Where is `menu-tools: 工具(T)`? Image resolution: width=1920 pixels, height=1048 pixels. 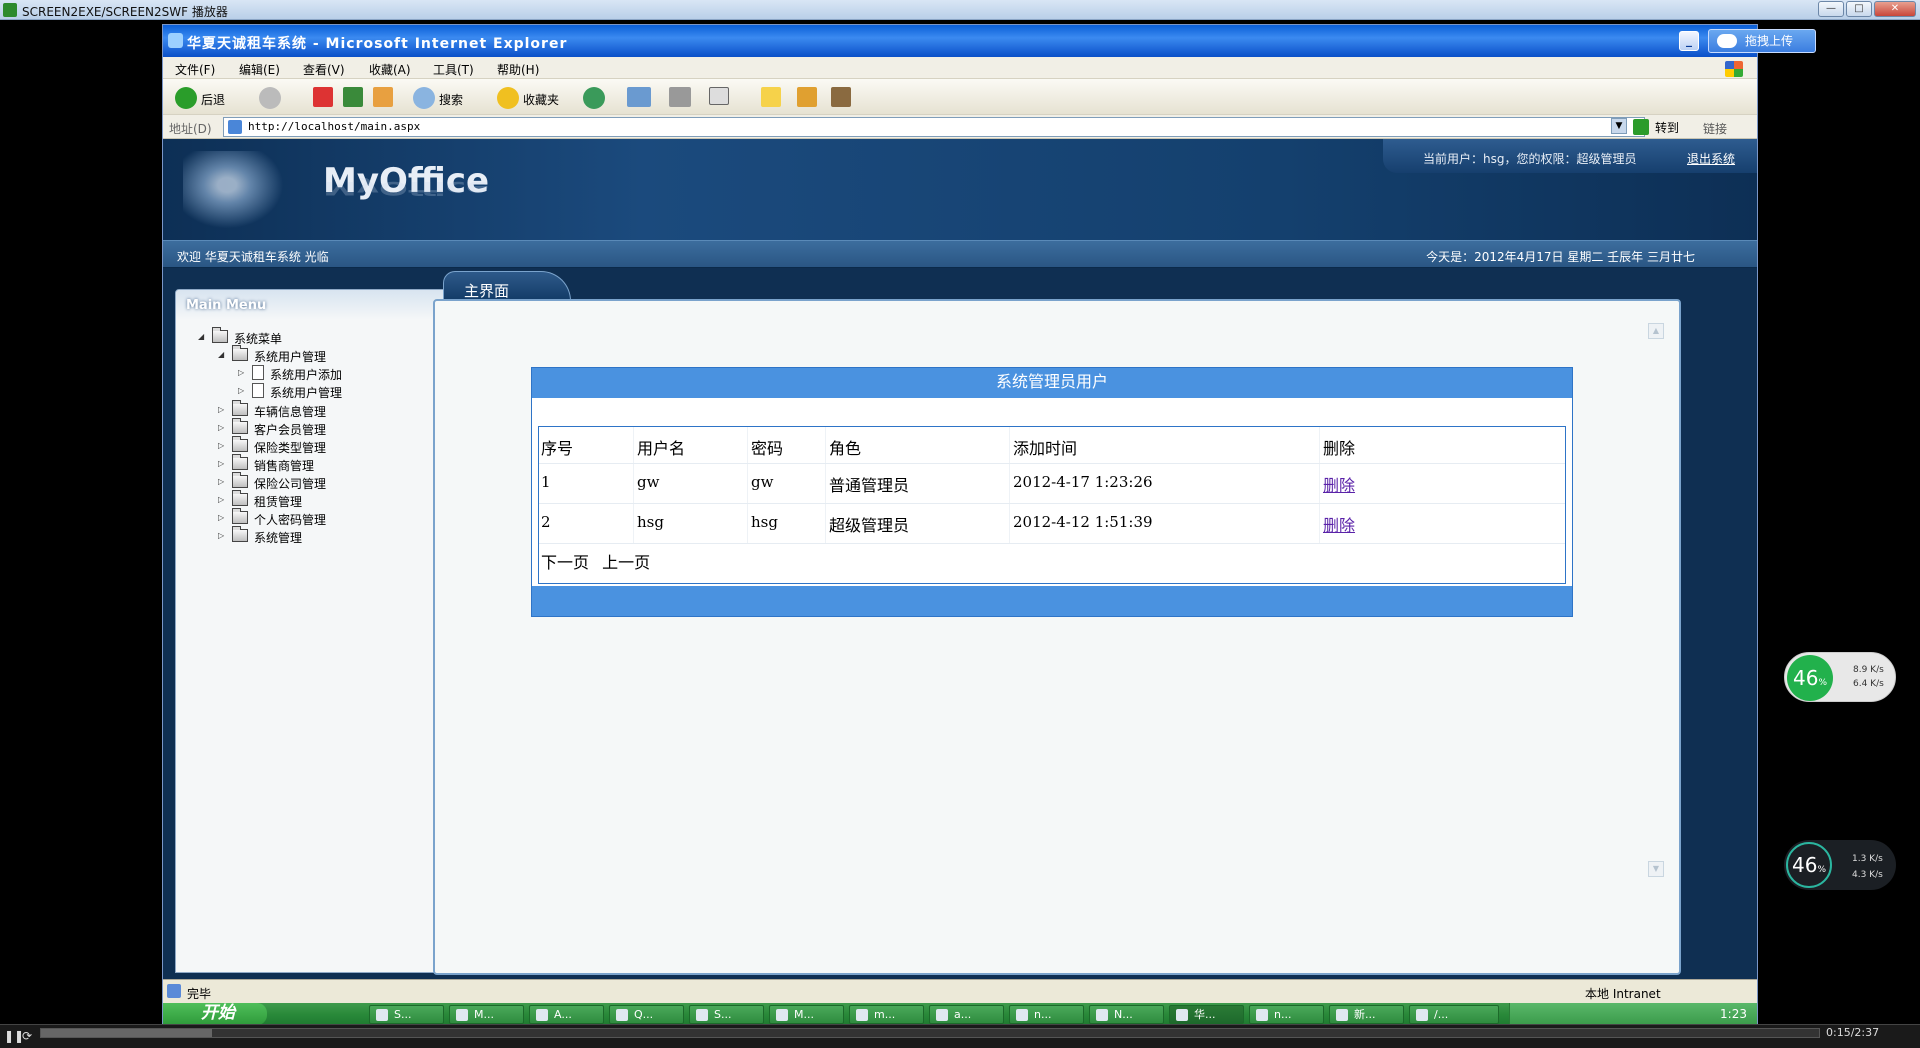
menu-tools: 工具(T) is located at coordinates (453, 69).